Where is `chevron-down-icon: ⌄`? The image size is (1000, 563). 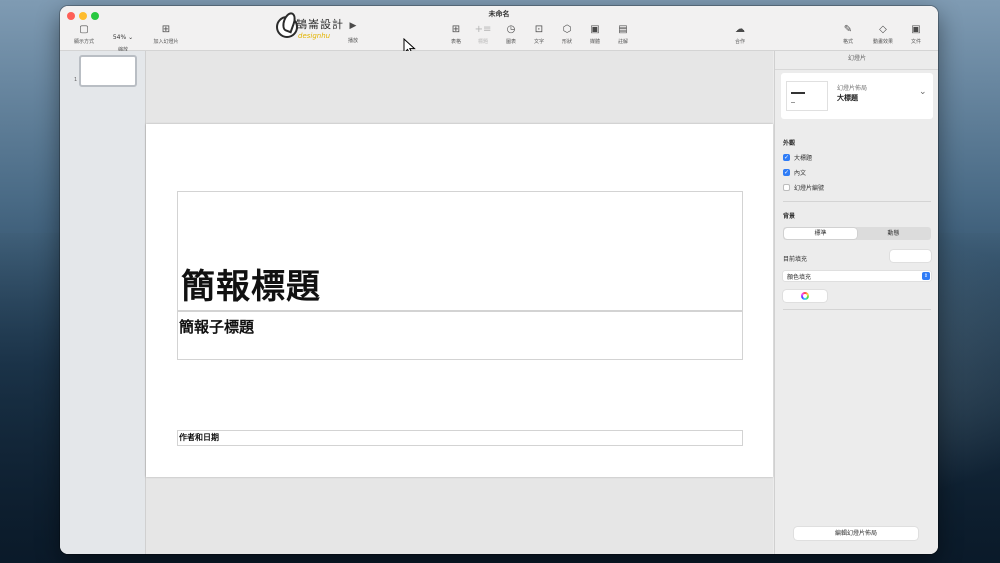 chevron-down-icon: ⌄ is located at coordinates (923, 92).